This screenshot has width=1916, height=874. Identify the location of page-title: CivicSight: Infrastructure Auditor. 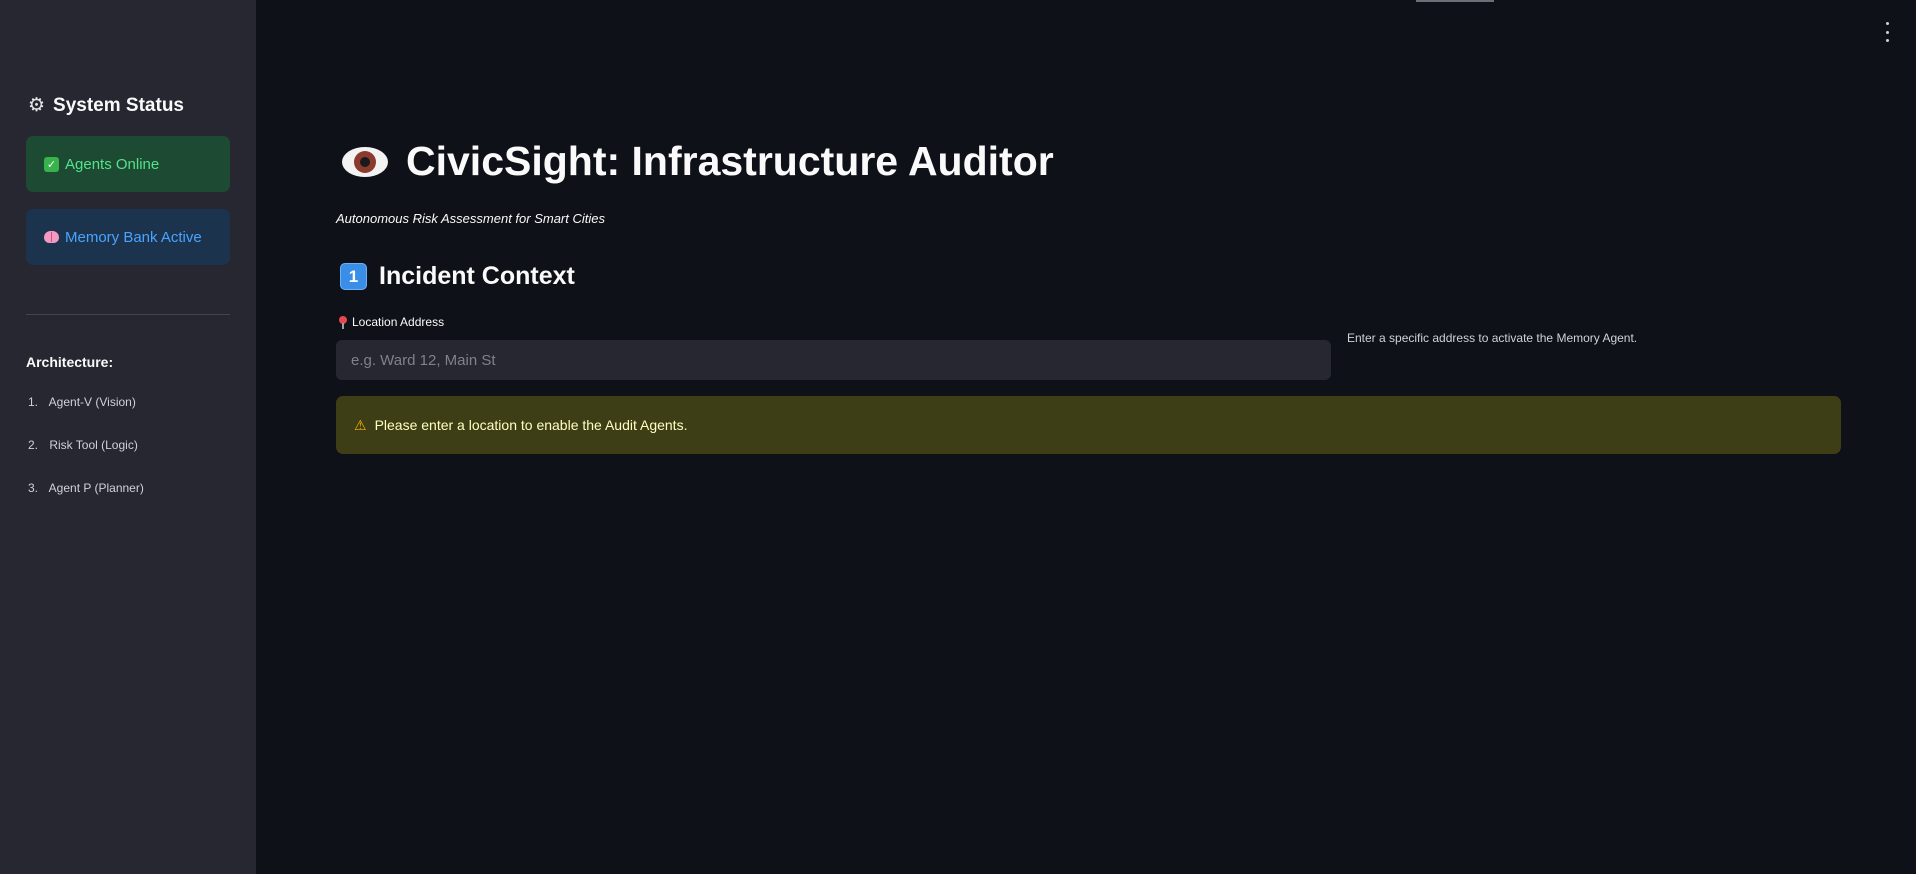
(698, 161).